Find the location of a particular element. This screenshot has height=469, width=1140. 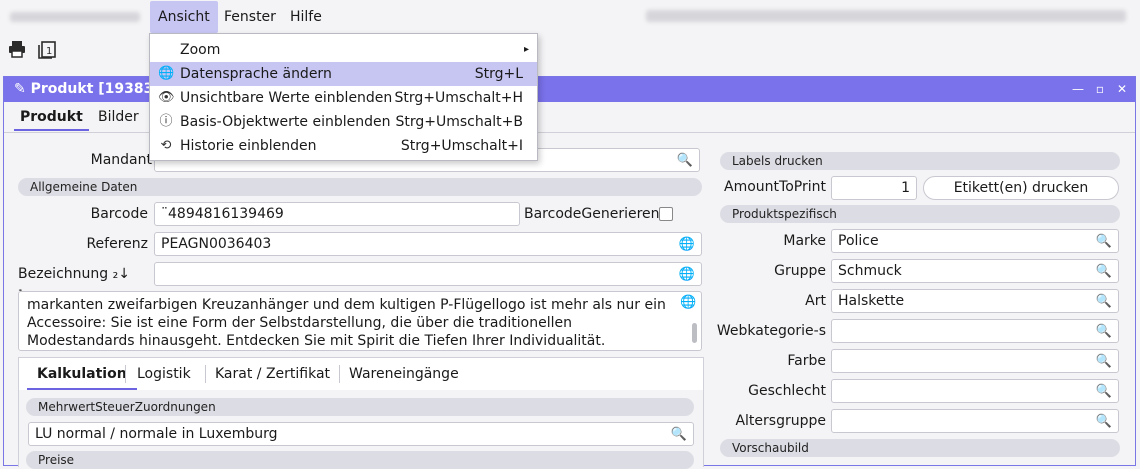

section-mwst: MehrwertSteuerZuordnungen is located at coordinates (360, 407).